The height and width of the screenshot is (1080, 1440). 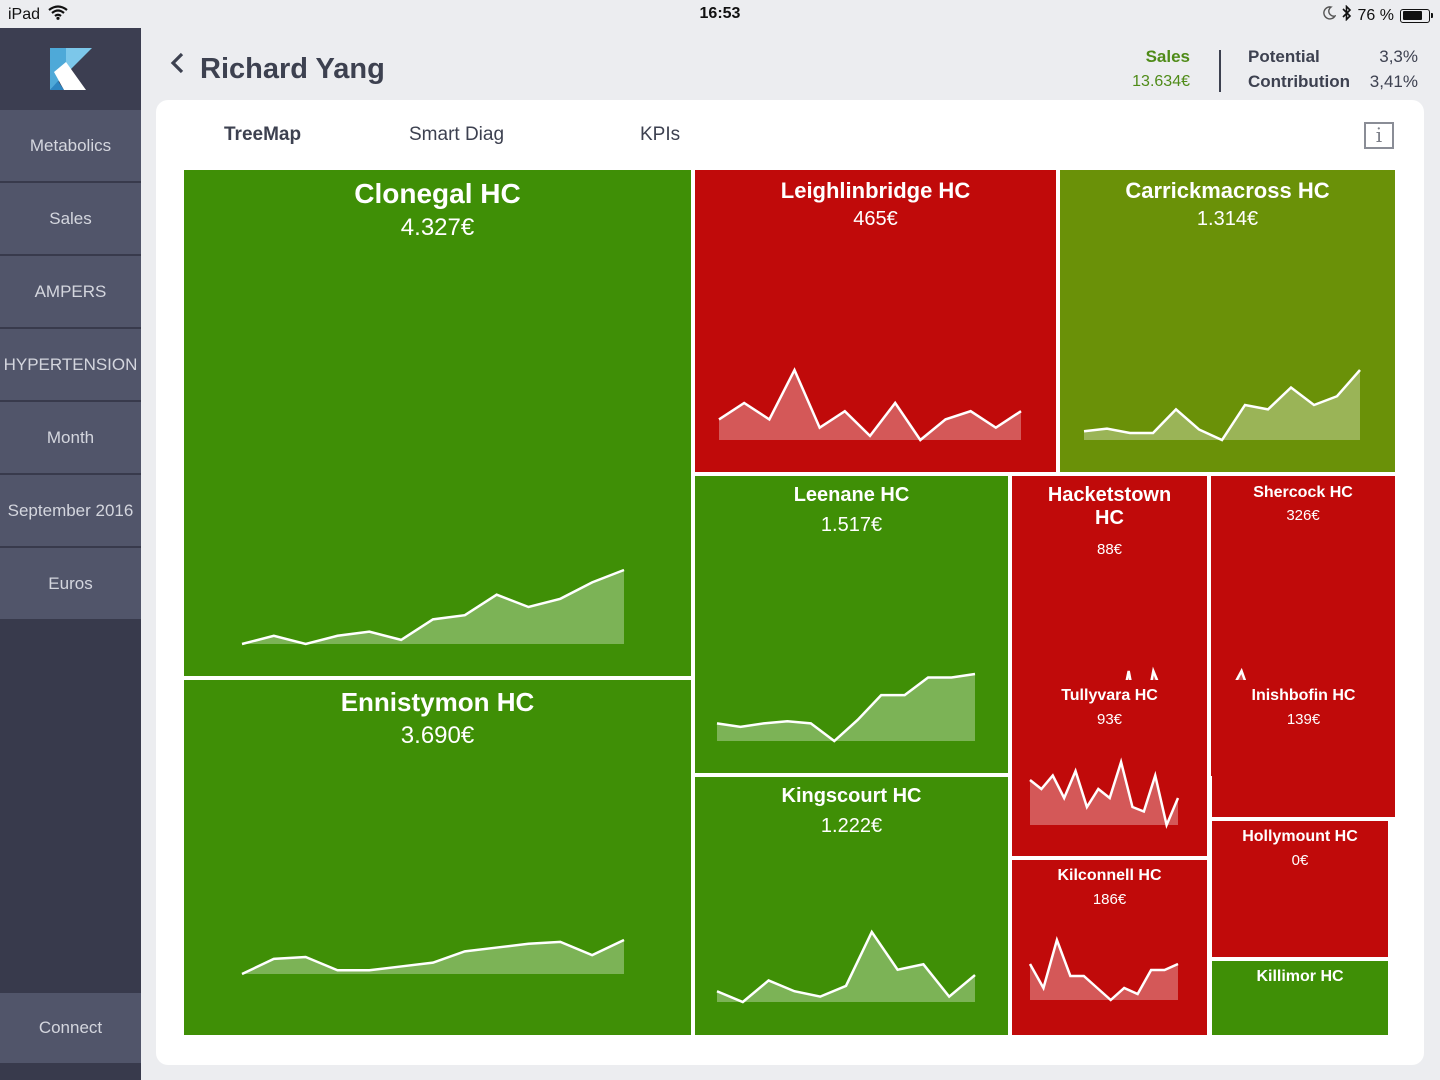 What do you see at coordinates (1109, 875) in the screenshot?
I see `tile-name: Kilconnell HC` at bounding box center [1109, 875].